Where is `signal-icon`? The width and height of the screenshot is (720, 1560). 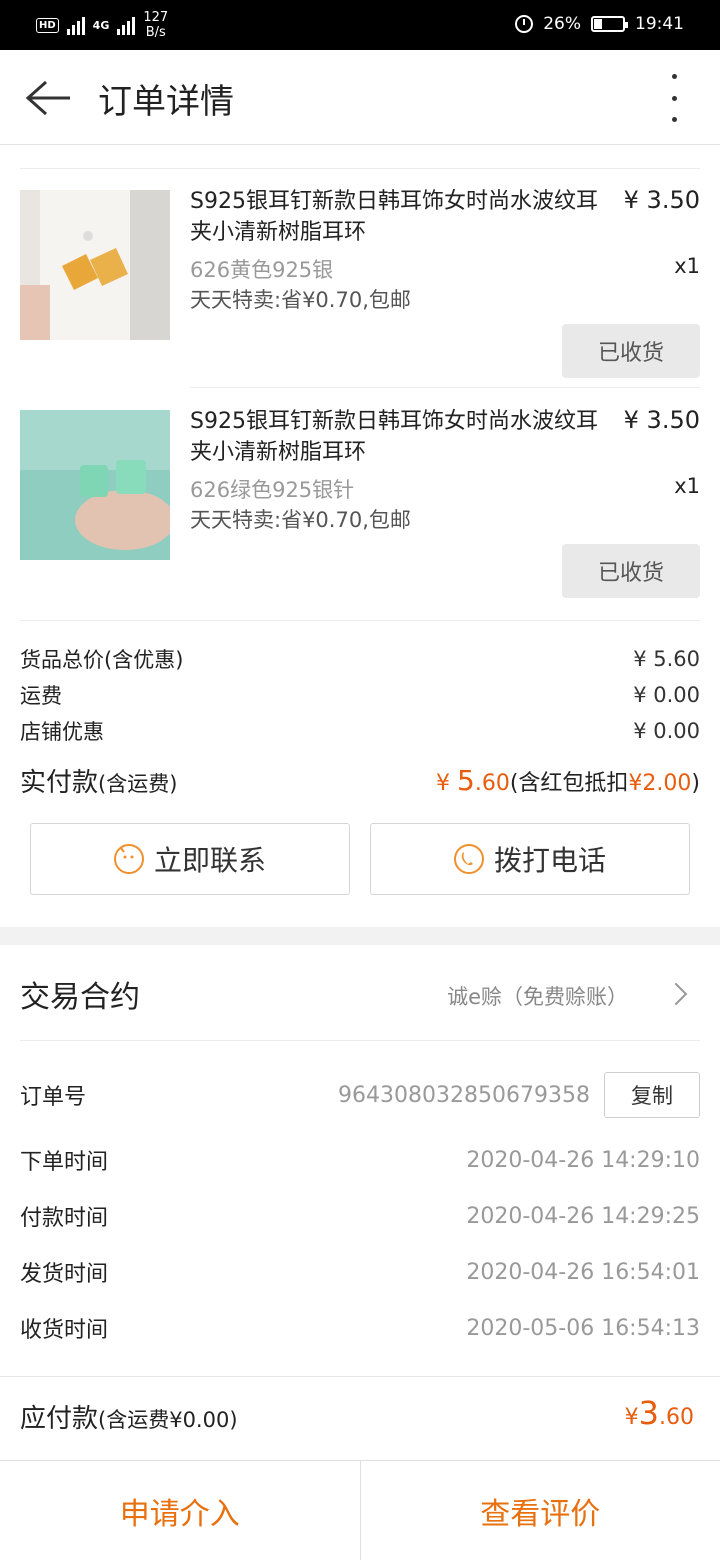
signal-icon is located at coordinates (75, 25).